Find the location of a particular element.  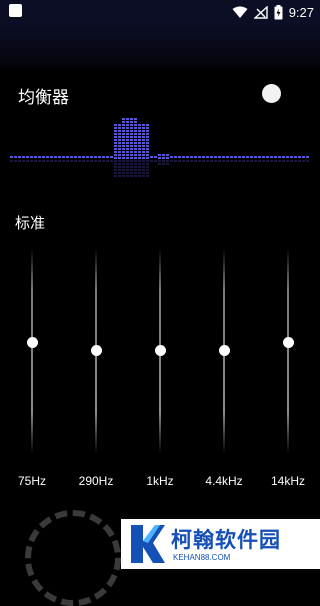

clock: 9:27 is located at coordinates (301, 12).